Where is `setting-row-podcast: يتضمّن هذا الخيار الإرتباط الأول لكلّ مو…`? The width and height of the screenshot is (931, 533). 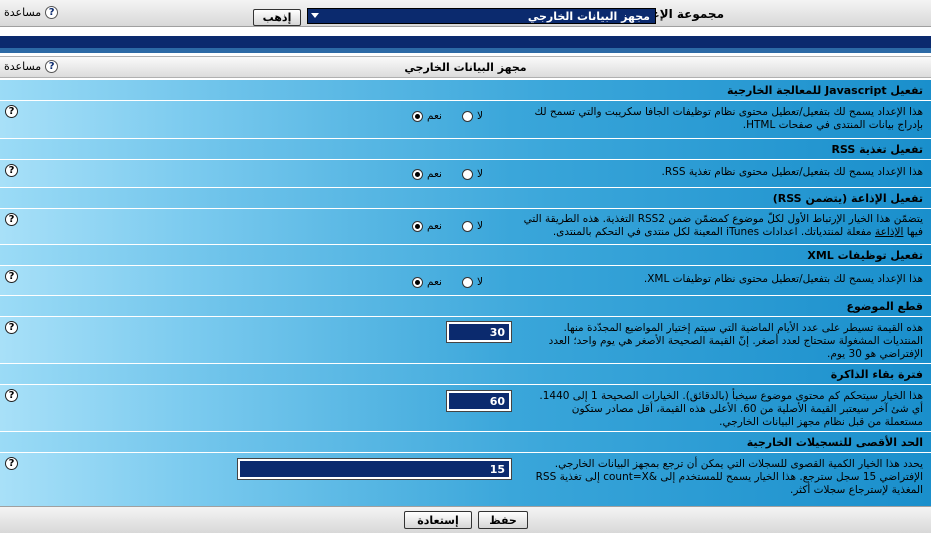
setting-row-podcast: يتضمّن هذا الخيار الإرتباط الأول لكلّ مو… is located at coordinates (465, 226).